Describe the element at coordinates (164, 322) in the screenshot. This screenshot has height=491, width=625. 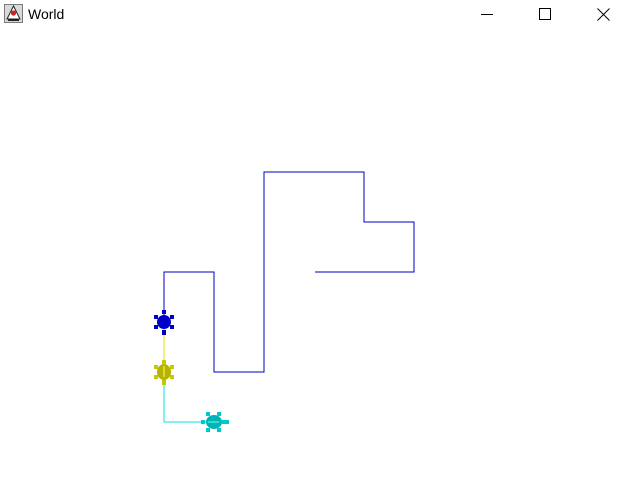
I see `blue-turtle` at that location.